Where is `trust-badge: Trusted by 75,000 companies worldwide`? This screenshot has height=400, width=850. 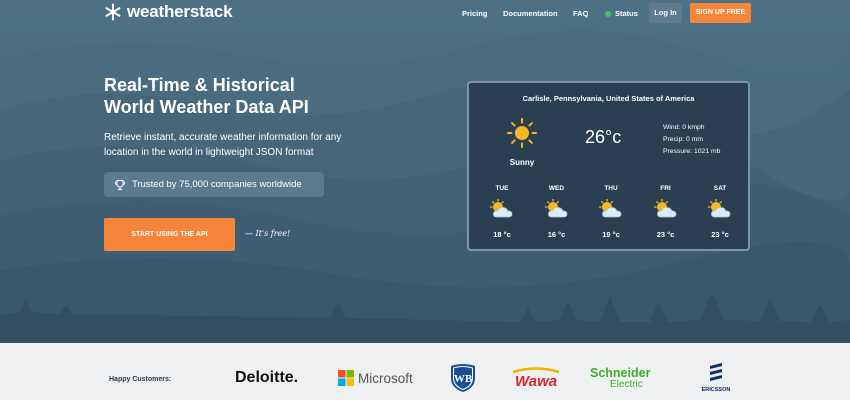
trust-badge: Trusted by 75,000 companies worldwide is located at coordinates (214, 184).